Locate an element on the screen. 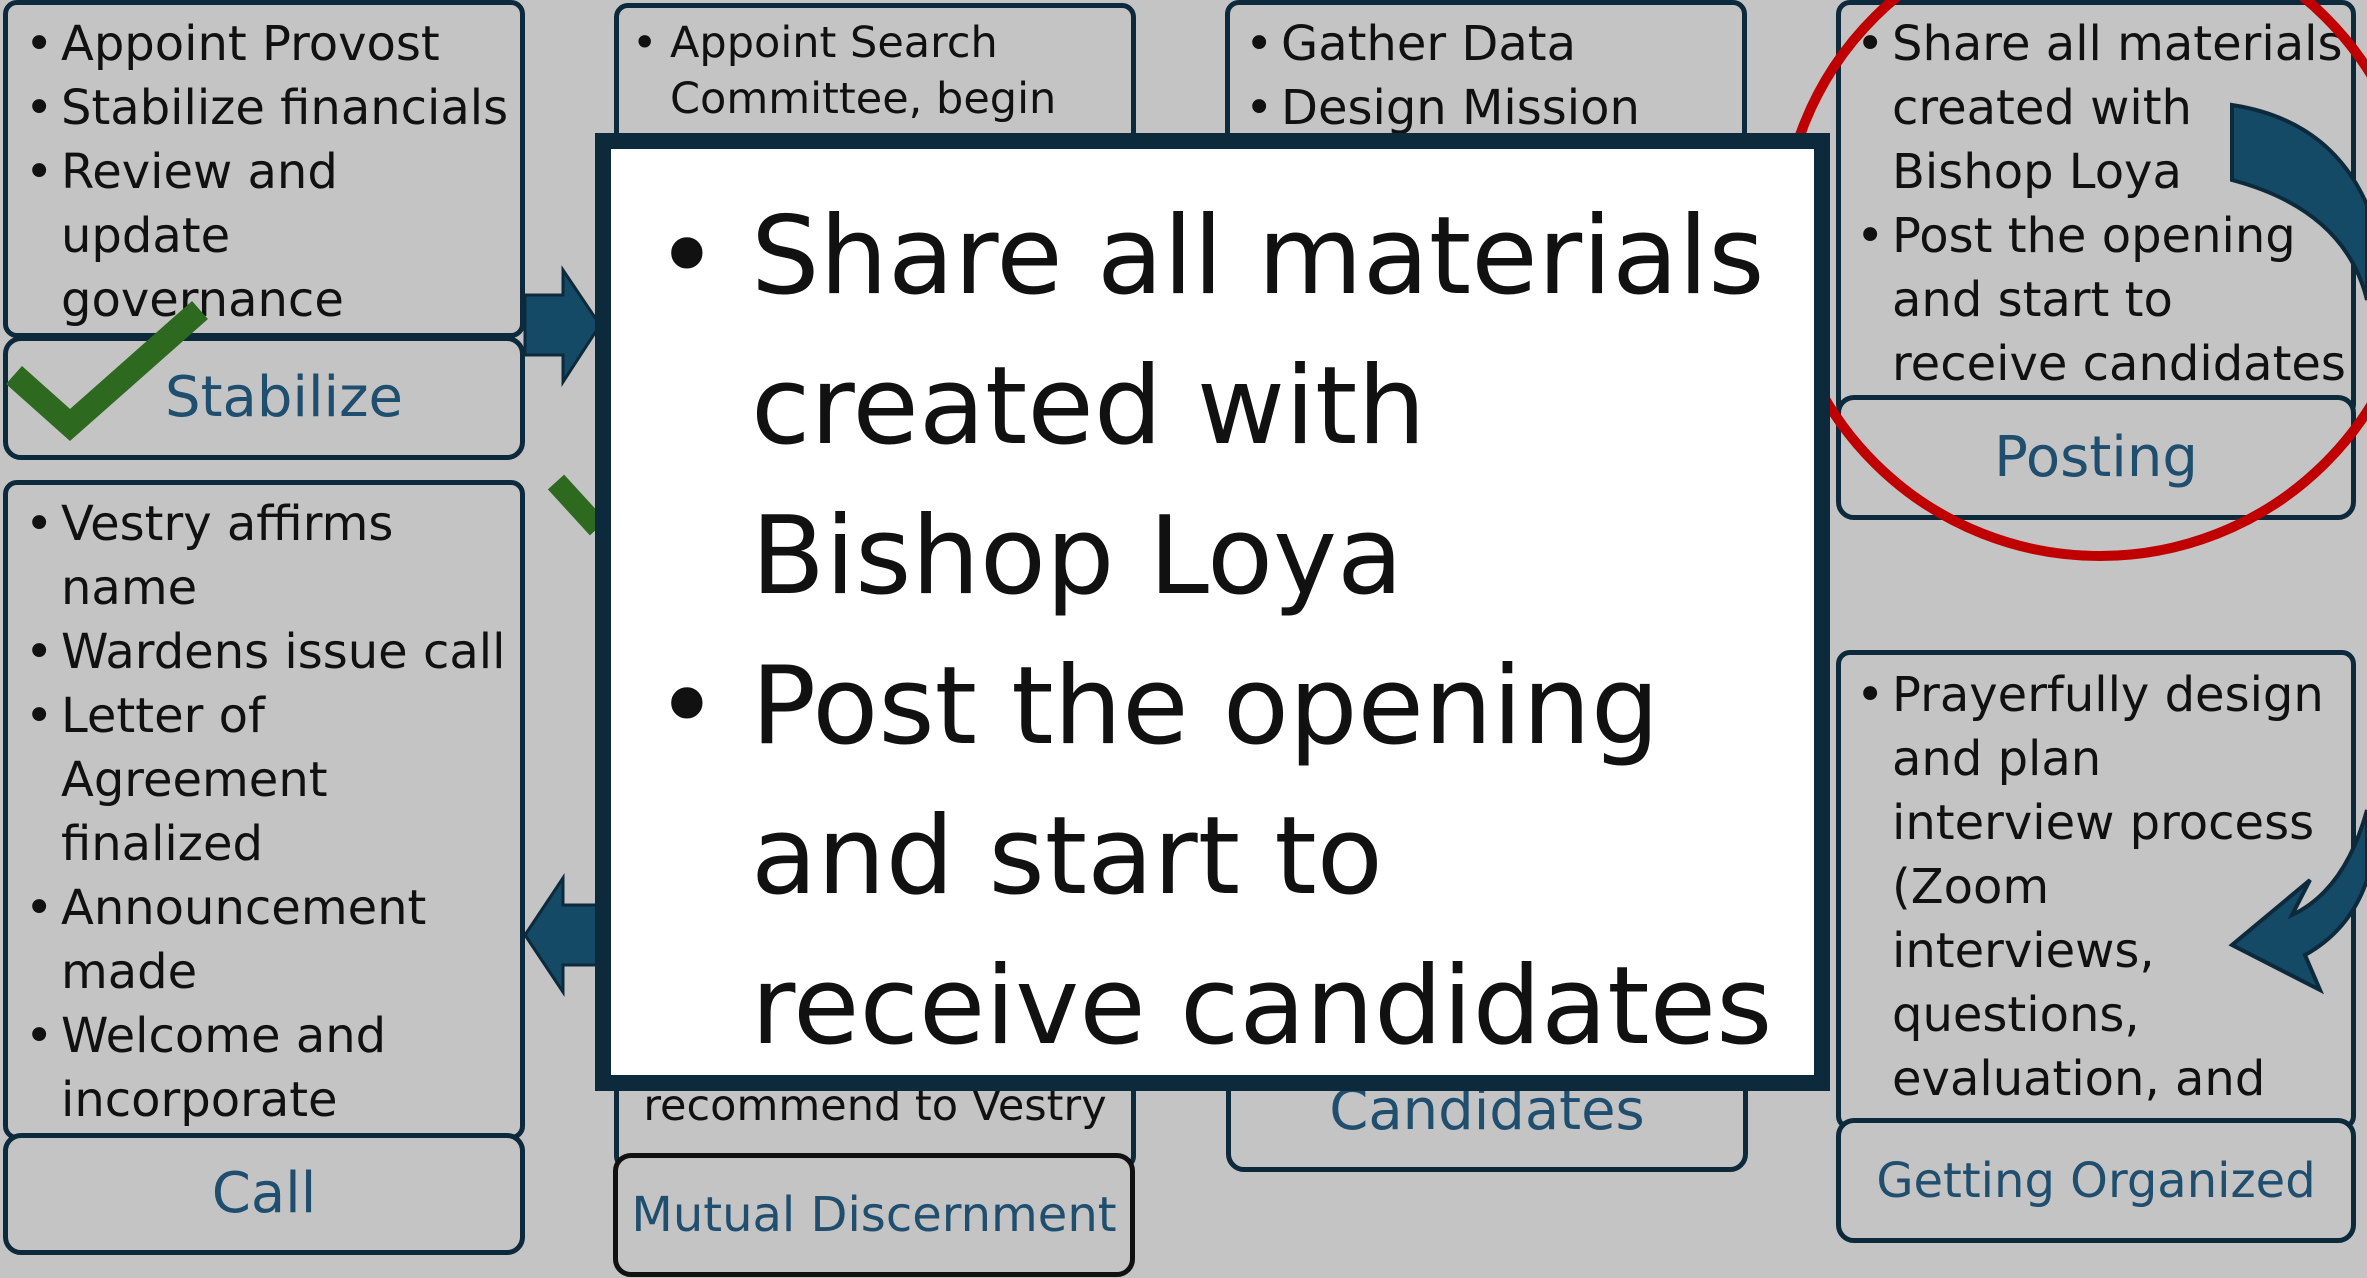  arrow-left is located at coordinates (562, 935).